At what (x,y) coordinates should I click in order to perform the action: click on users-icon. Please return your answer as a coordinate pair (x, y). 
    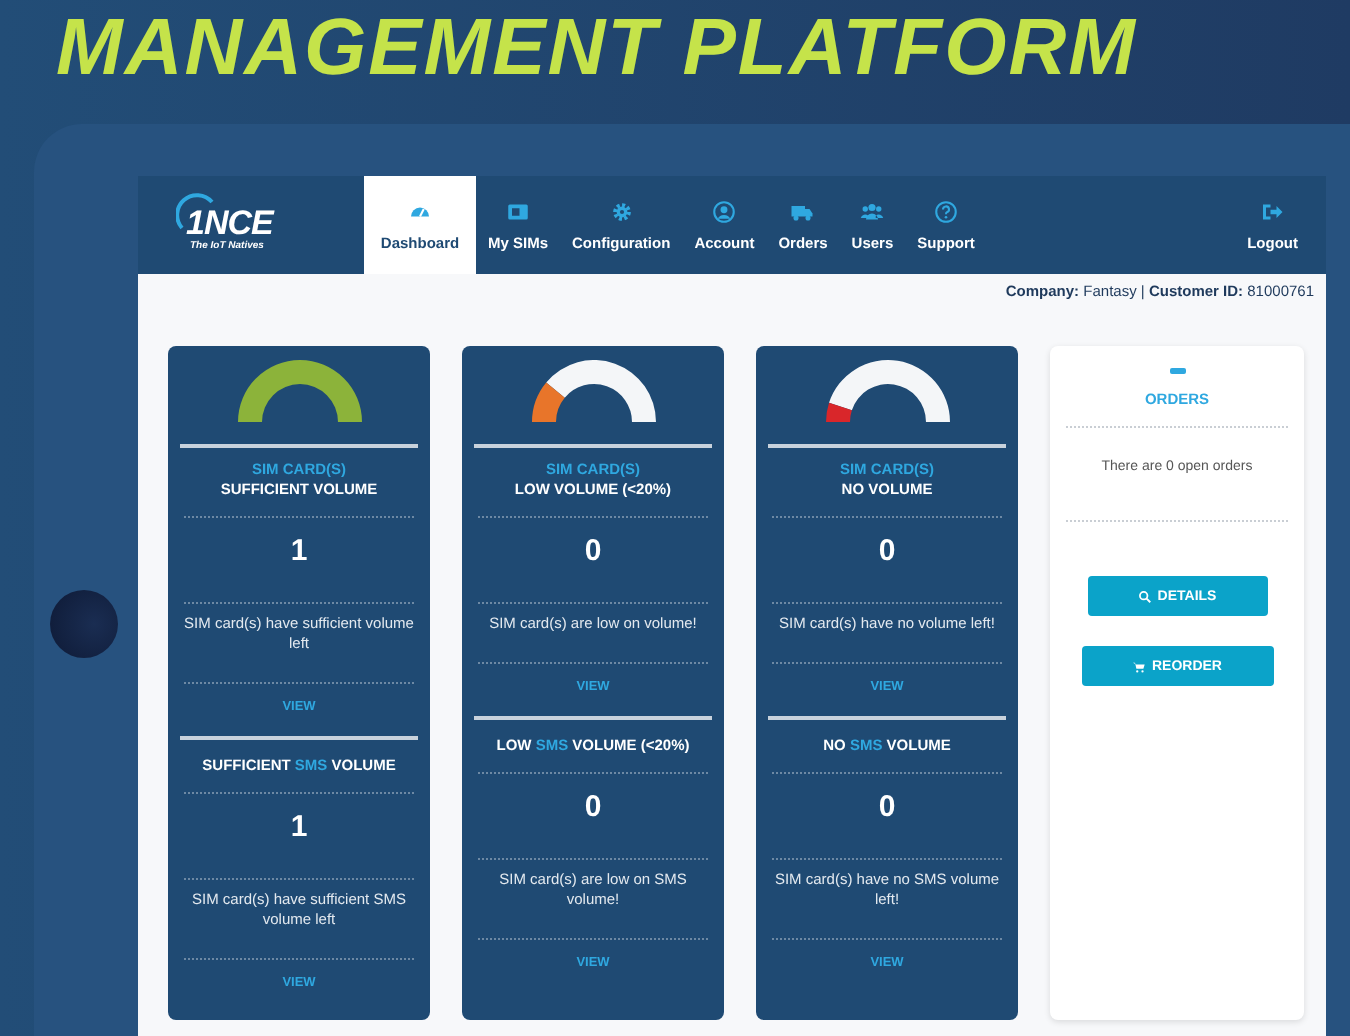
    Looking at the image, I should click on (872, 211).